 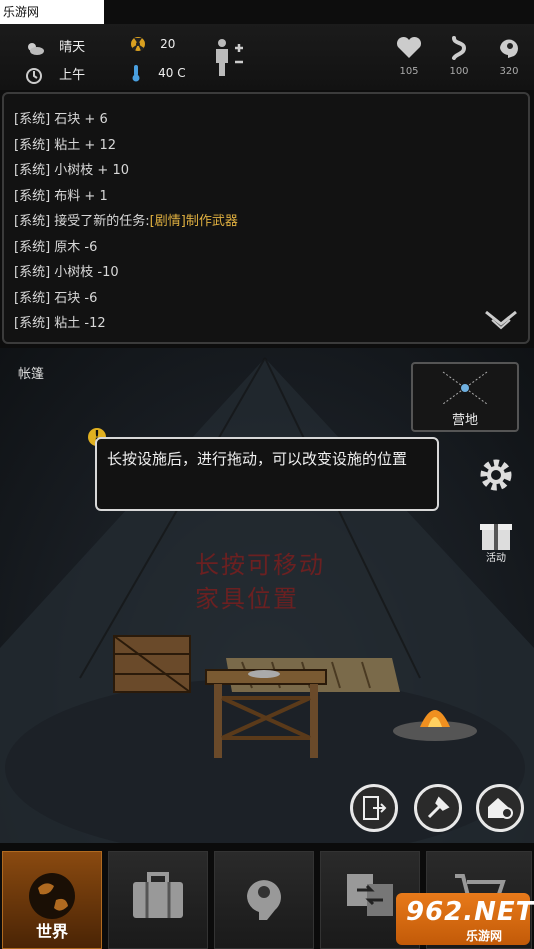 I want to click on hint-tooltip: 长按设施后，进行拖动，可以改变设施的位置, so click(x=267, y=474).